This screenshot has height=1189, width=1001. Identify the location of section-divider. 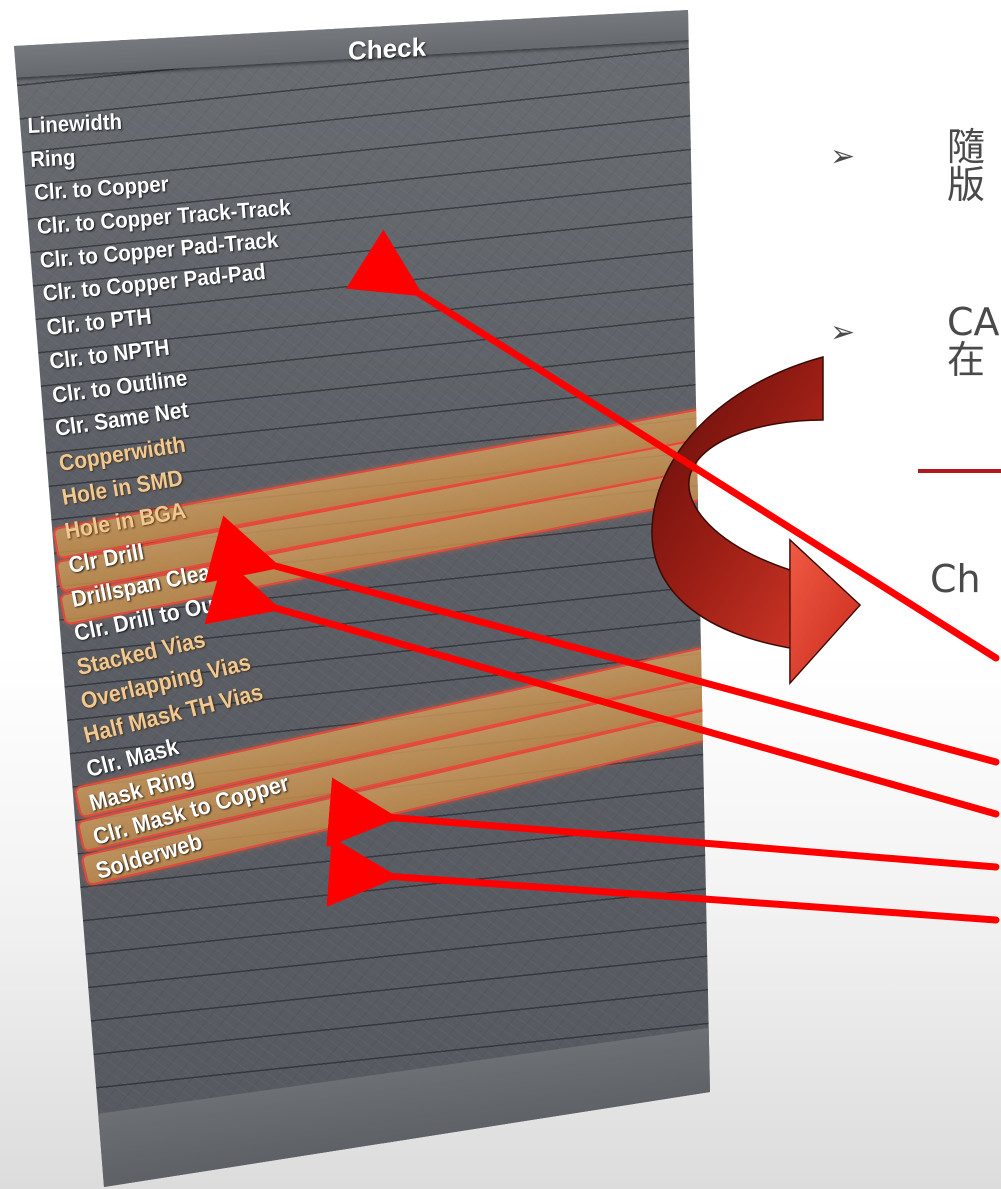
(959, 471).